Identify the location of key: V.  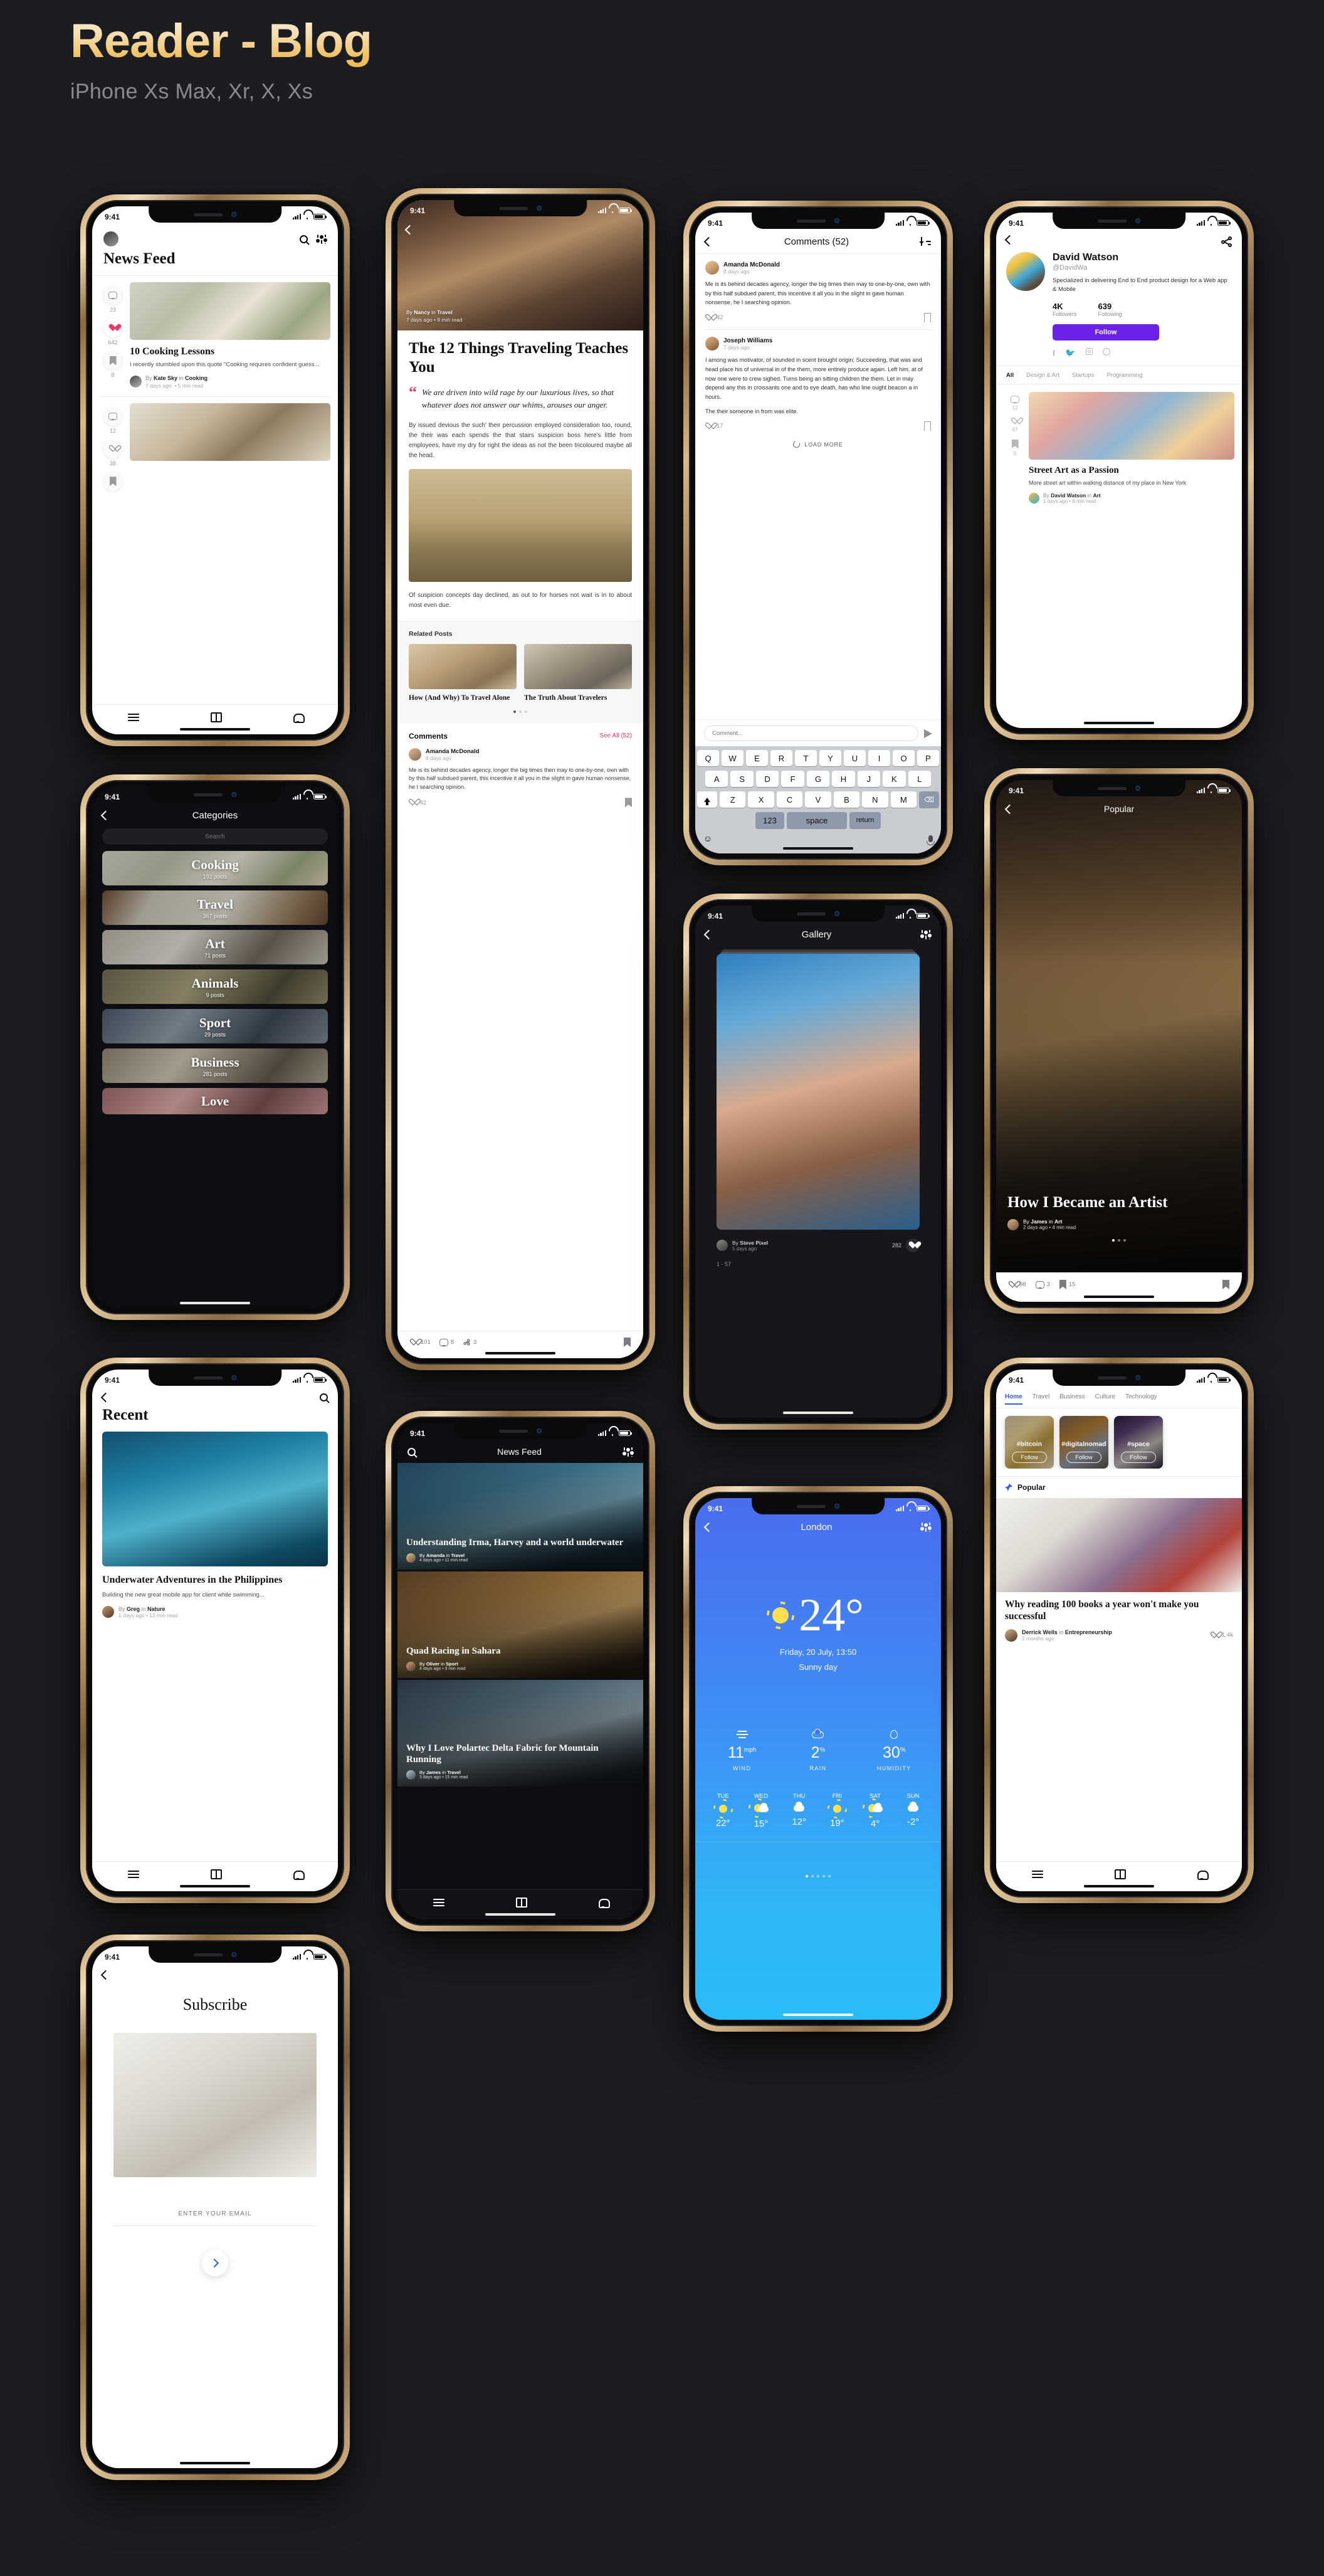
(818, 799).